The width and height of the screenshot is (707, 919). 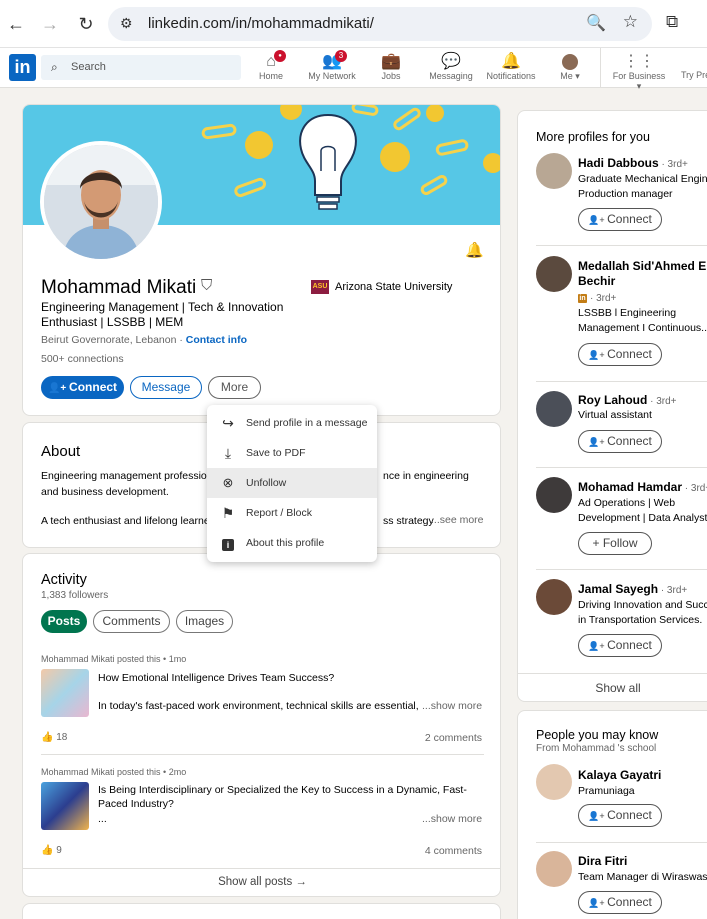 What do you see at coordinates (54, 67) in the screenshot?
I see `search-icon: ⌕` at bounding box center [54, 67].